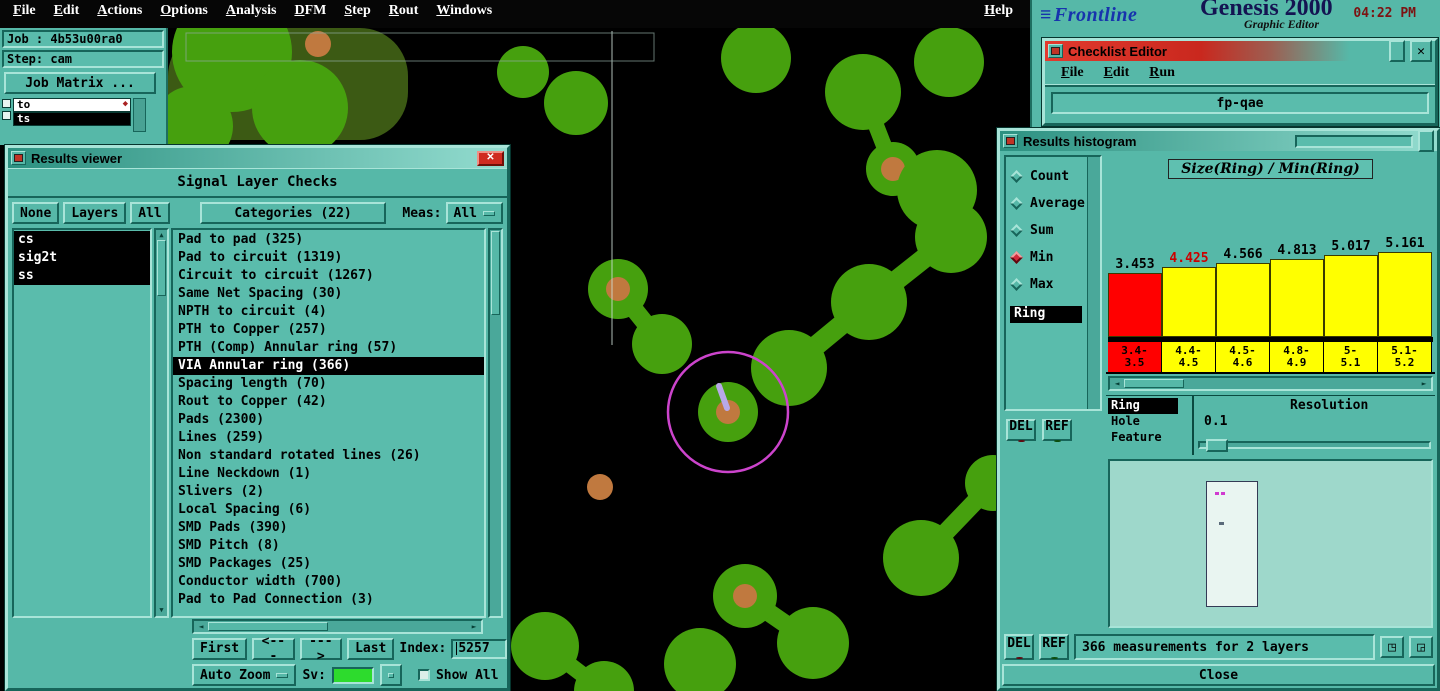 This screenshot has width=1440, height=691. Describe the element at coordinates (183, 11) in the screenshot. I see `menu-options: Options` at that location.